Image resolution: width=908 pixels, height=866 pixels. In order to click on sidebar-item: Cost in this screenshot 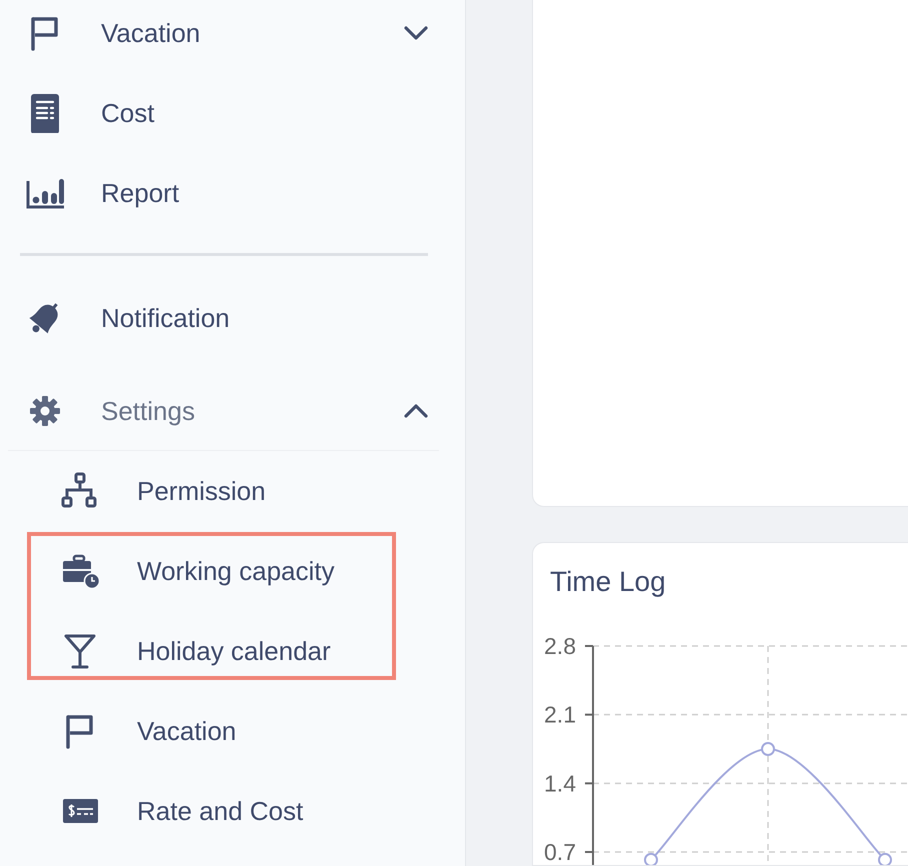, I will do `click(232, 113)`.